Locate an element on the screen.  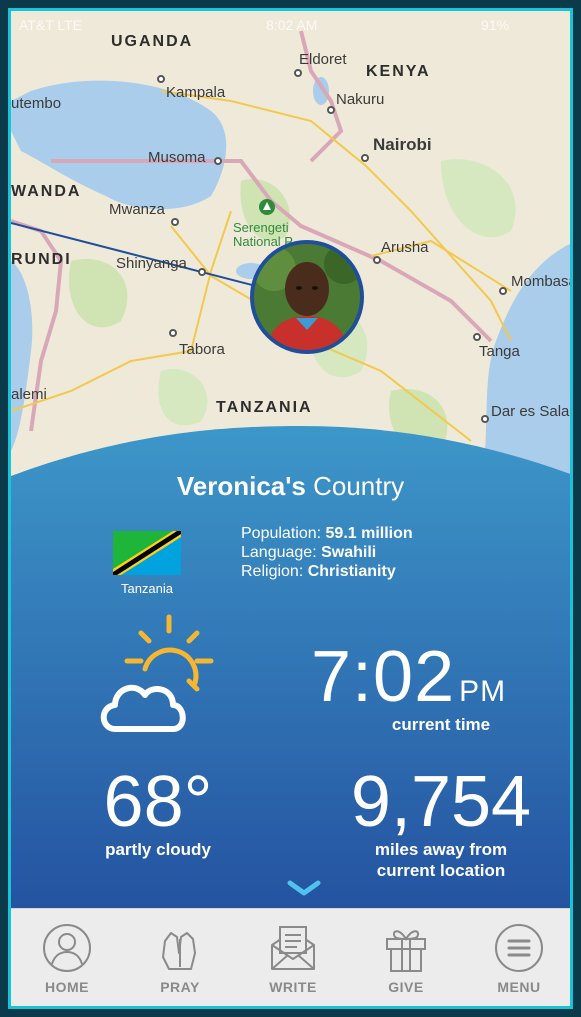
gift-icon is located at coordinates (406, 951).